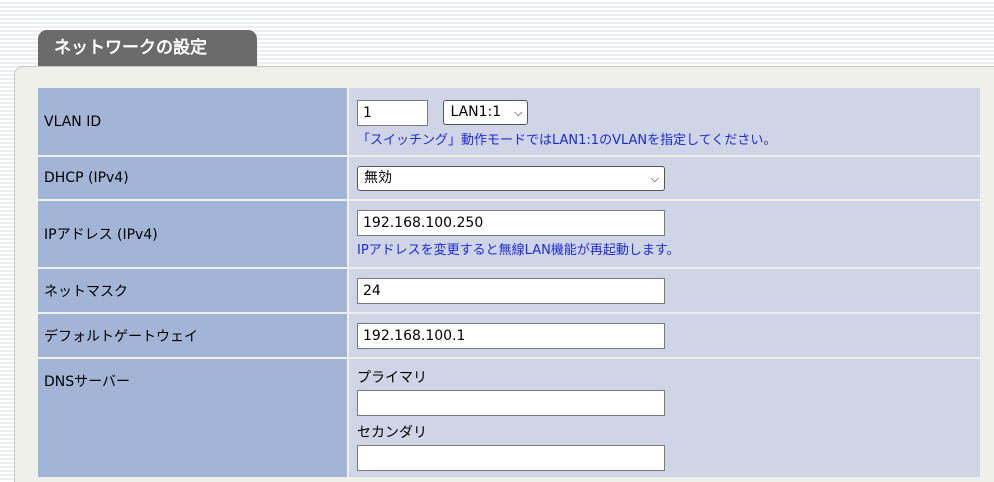 This screenshot has width=994, height=482. I want to click on section-title-tab: ネットワークの設定, so click(147, 48).